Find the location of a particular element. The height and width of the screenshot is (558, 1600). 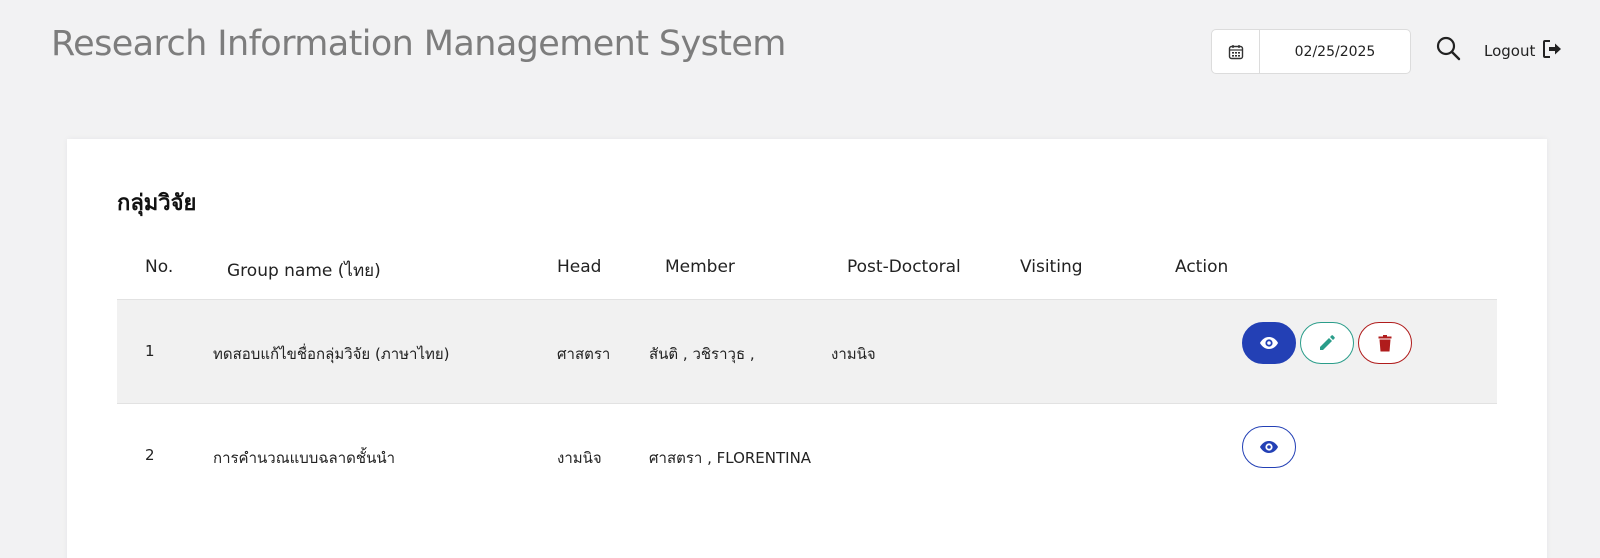

cell-no: 1 is located at coordinates (150, 351).